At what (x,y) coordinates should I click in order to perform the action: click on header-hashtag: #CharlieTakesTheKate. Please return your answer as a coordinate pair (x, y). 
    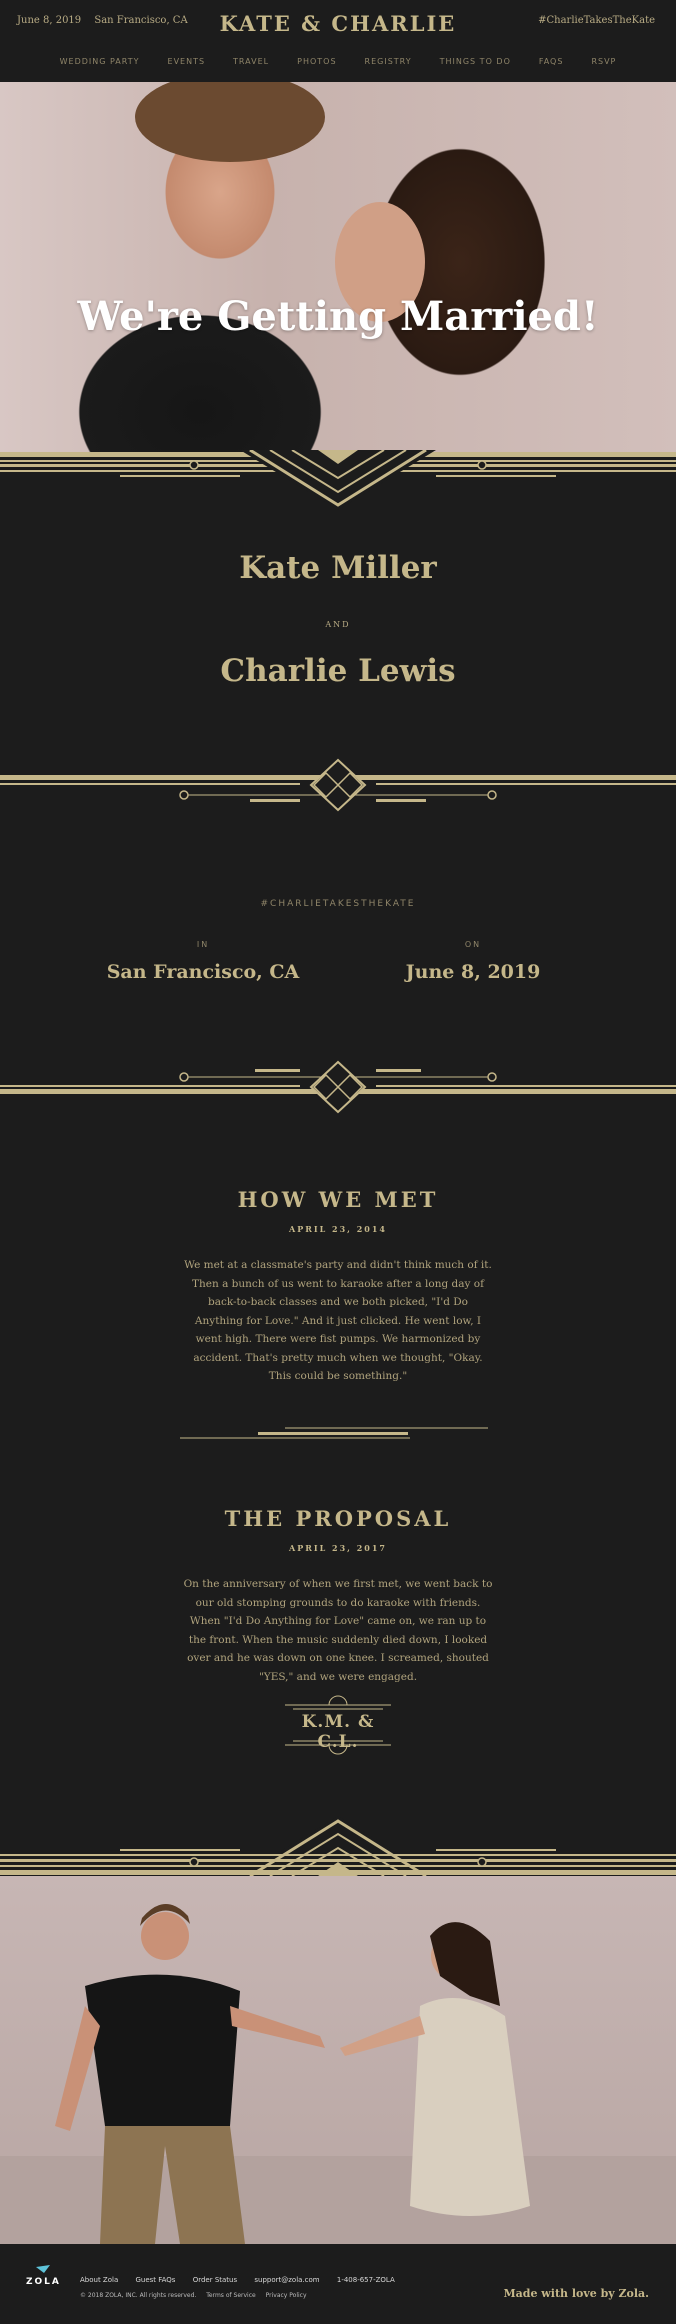
    Looking at the image, I should click on (596, 20).